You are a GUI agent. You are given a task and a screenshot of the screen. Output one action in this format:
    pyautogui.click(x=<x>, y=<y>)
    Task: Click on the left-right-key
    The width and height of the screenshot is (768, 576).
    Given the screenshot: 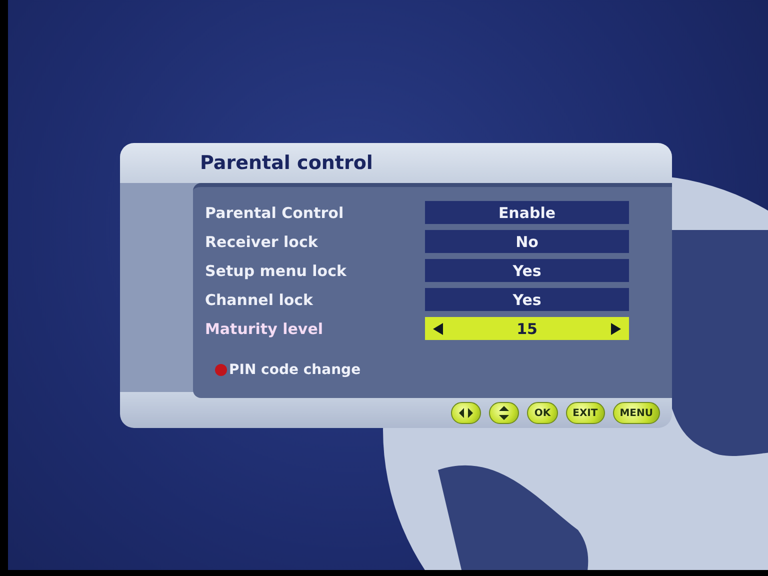 What is the action you would take?
    pyautogui.click(x=466, y=413)
    